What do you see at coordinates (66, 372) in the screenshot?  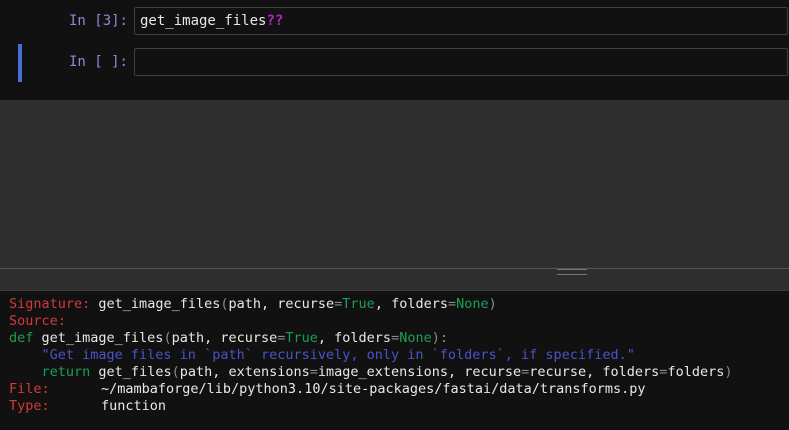 I see `return-keyword: return` at bounding box center [66, 372].